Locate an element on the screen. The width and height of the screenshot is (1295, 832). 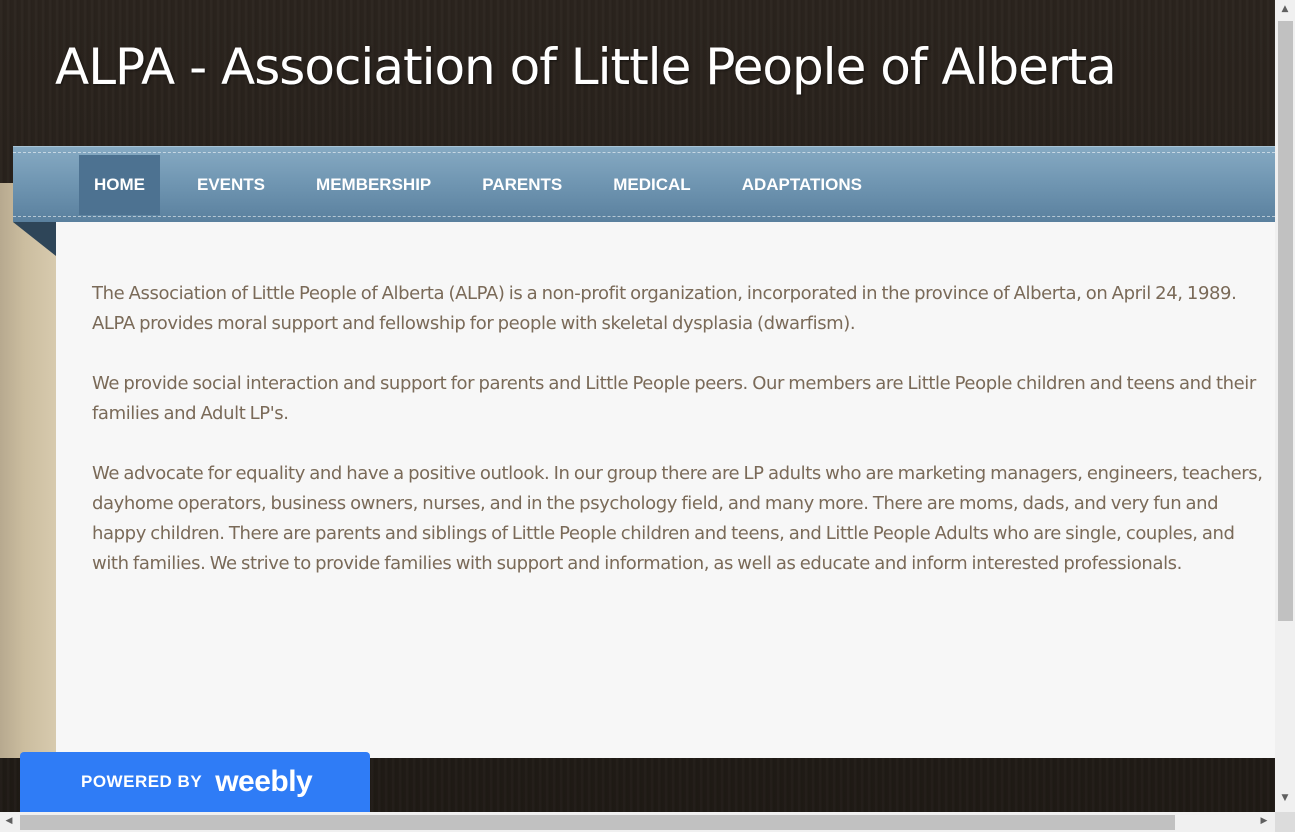
scroll-down-icon: ▼ is located at coordinates (1285, 798).